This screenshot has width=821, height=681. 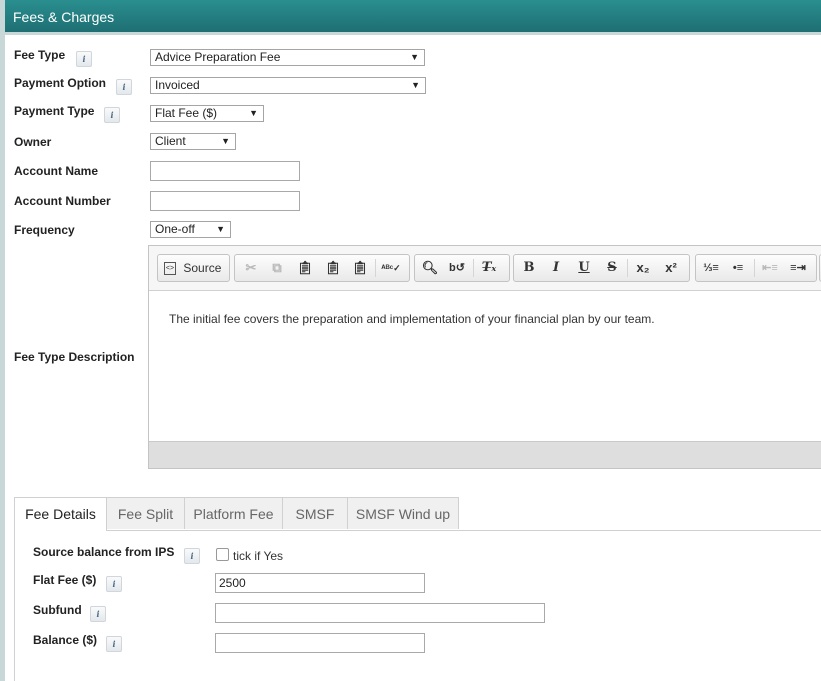 What do you see at coordinates (320, 583) in the screenshot?
I see `flat-fee-input: 2500` at bounding box center [320, 583].